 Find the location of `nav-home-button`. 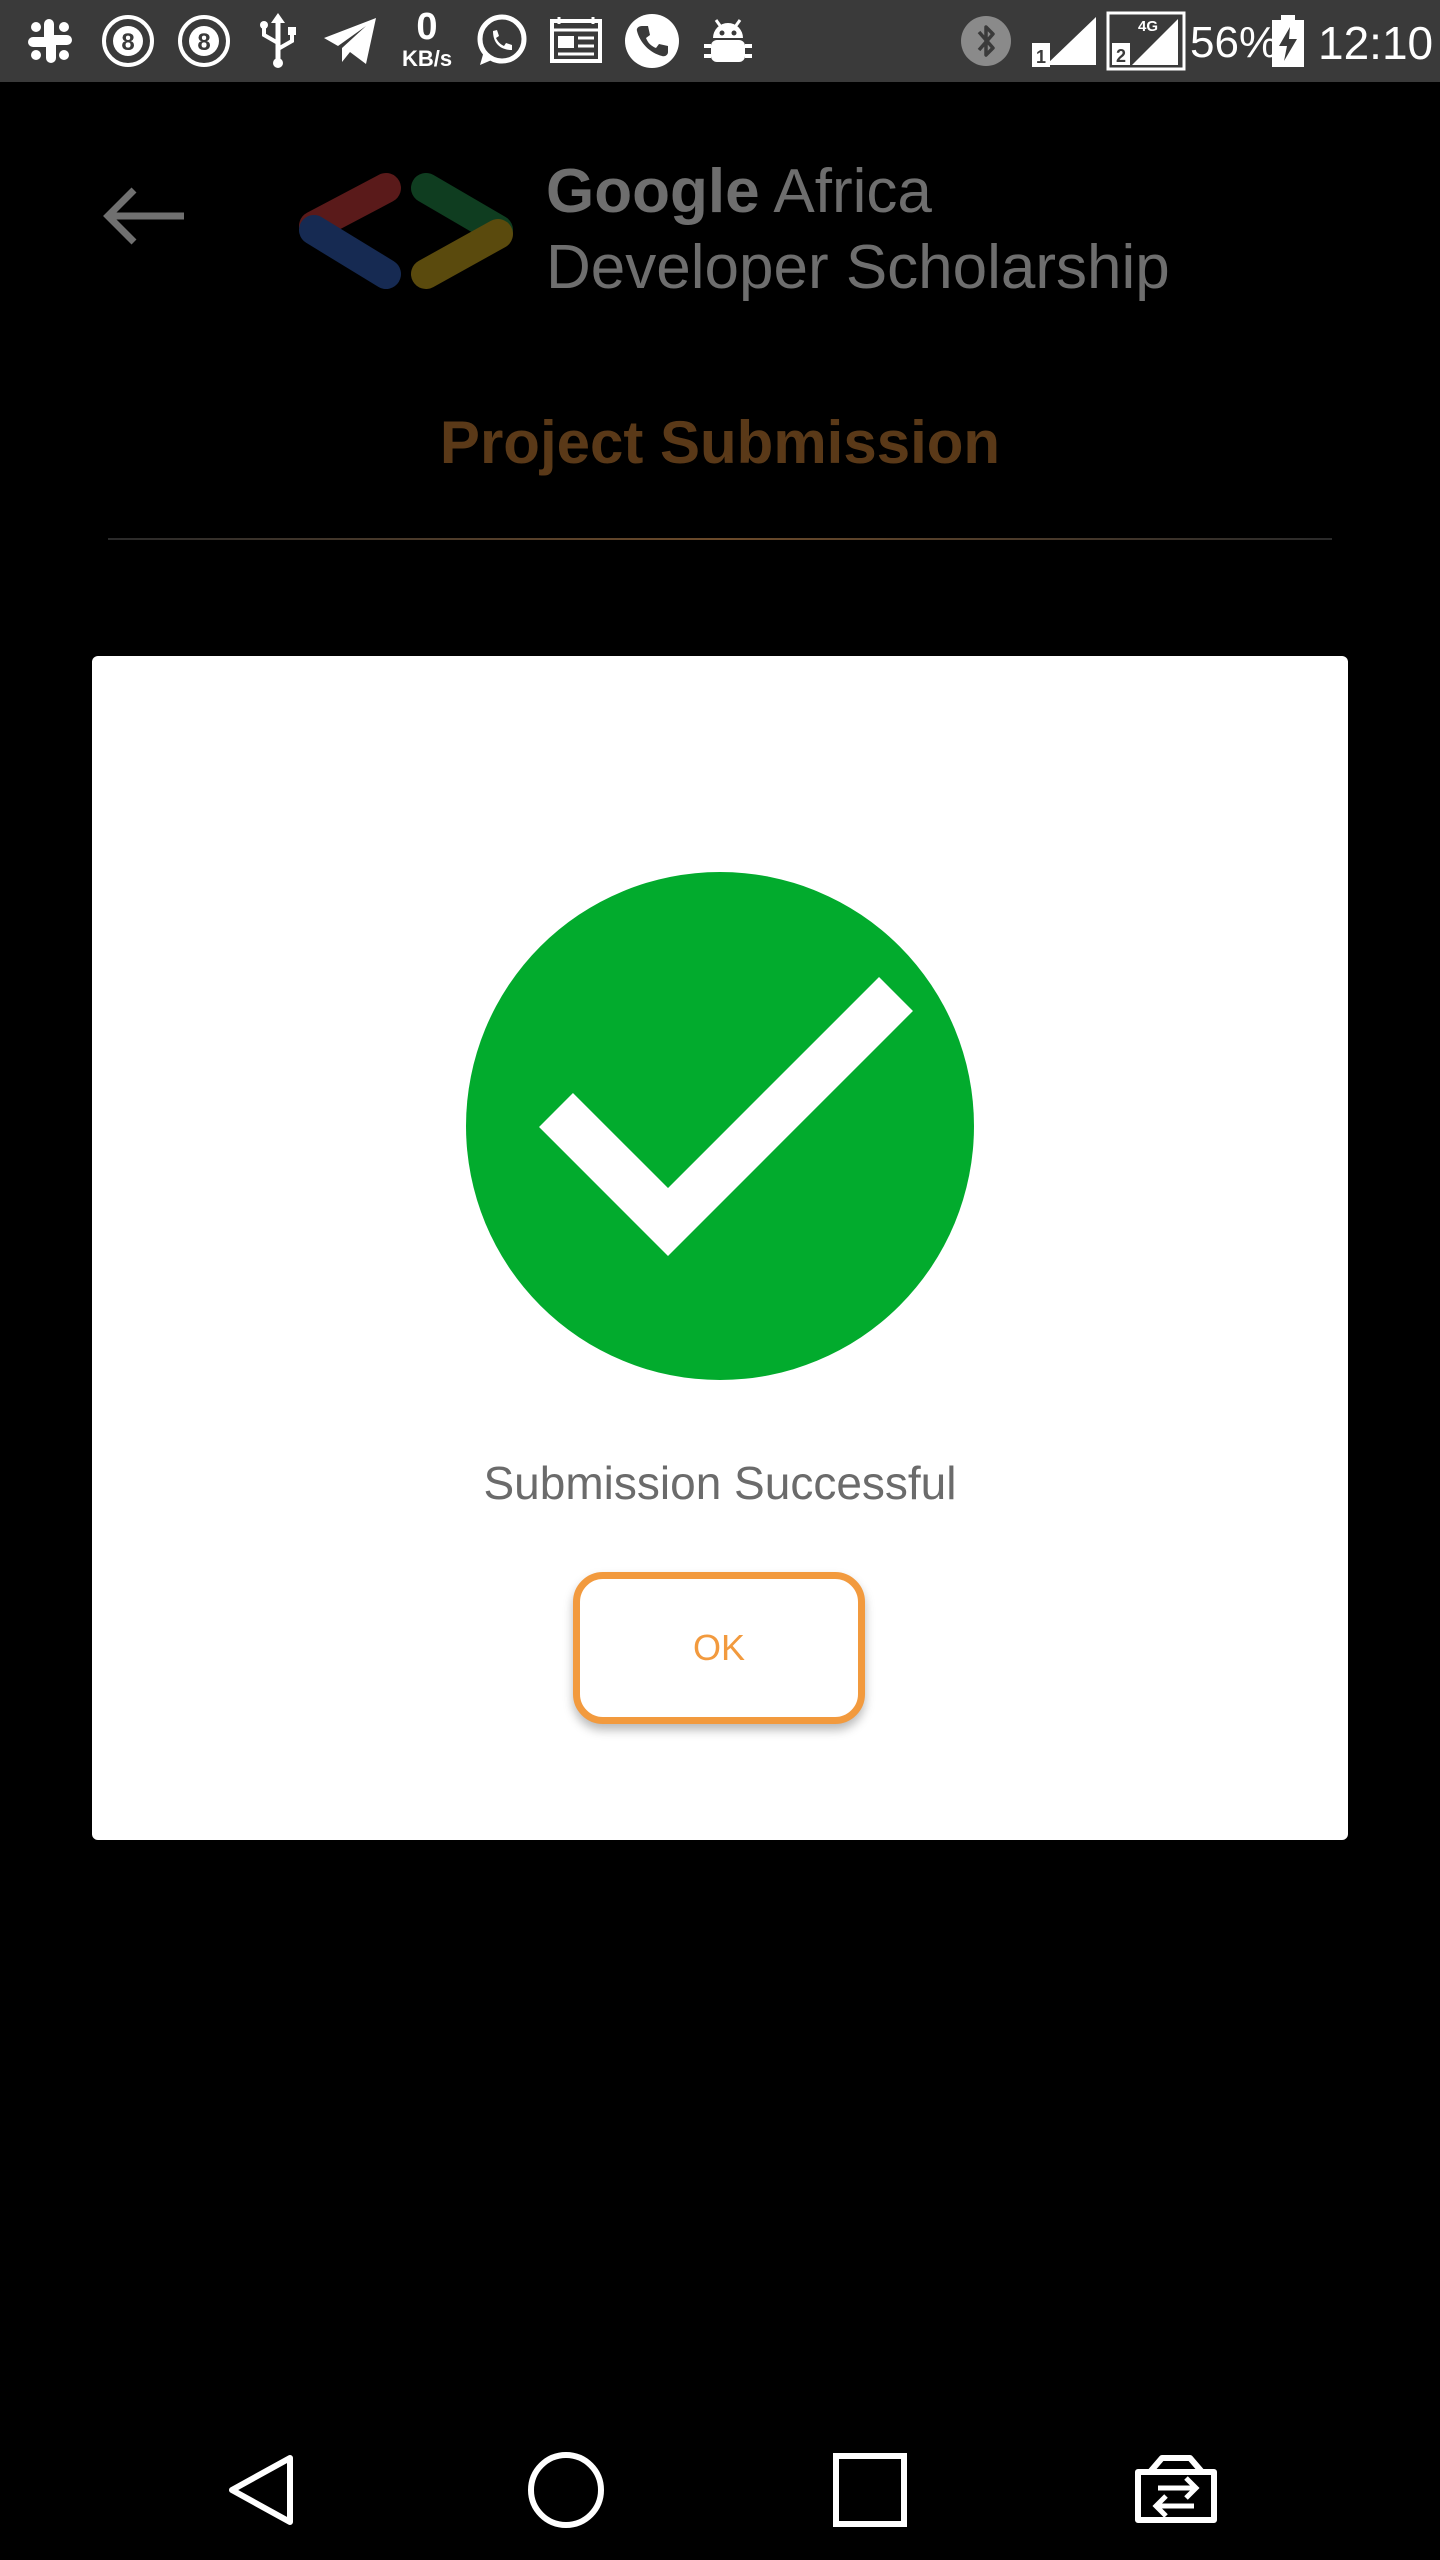

nav-home-button is located at coordinates (566, 2490).